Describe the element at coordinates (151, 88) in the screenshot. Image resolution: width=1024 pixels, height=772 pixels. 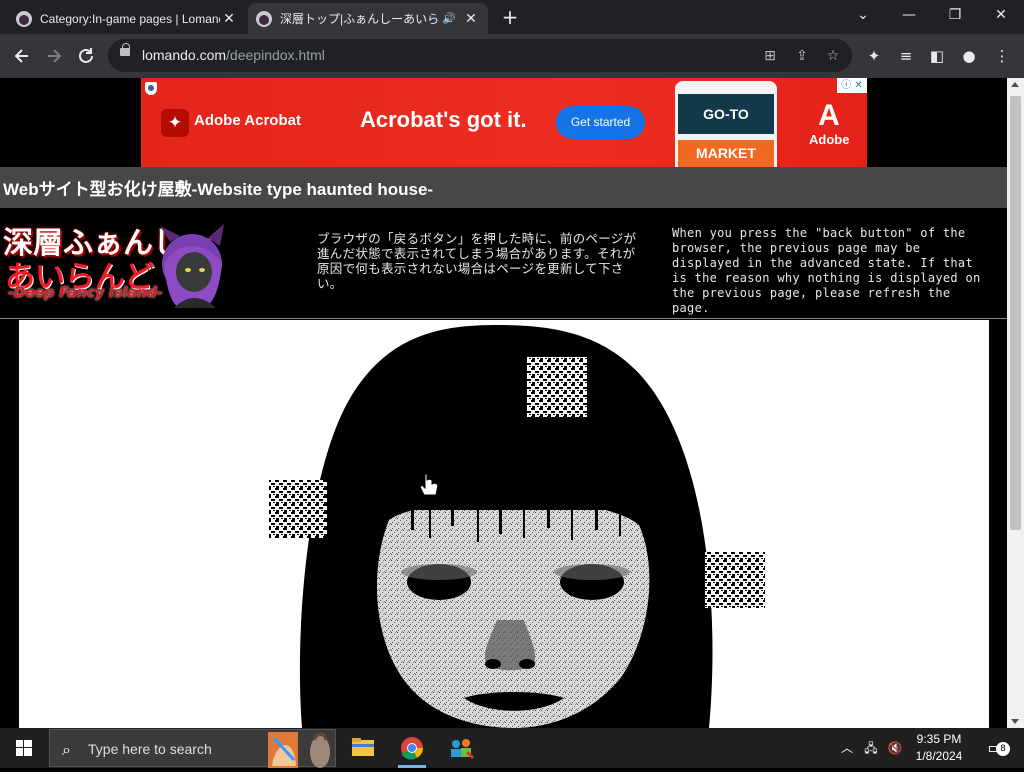
I see `ad-shield-icon` at that location.